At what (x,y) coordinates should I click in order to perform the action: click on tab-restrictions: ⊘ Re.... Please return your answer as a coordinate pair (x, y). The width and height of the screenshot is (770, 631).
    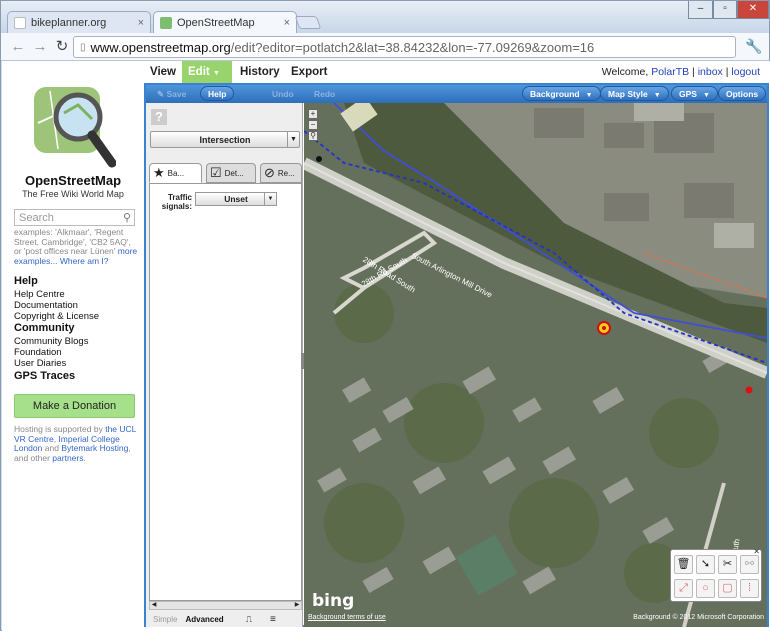
    Looking at the image, I should click on (281, 173).